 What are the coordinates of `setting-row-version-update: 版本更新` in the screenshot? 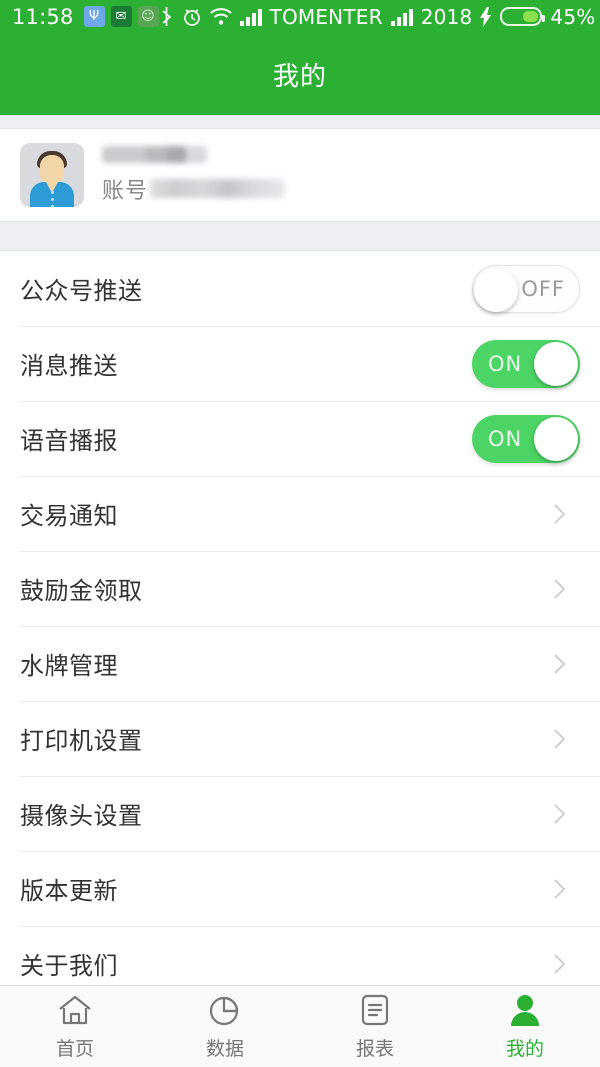 It's located at (300, 888).